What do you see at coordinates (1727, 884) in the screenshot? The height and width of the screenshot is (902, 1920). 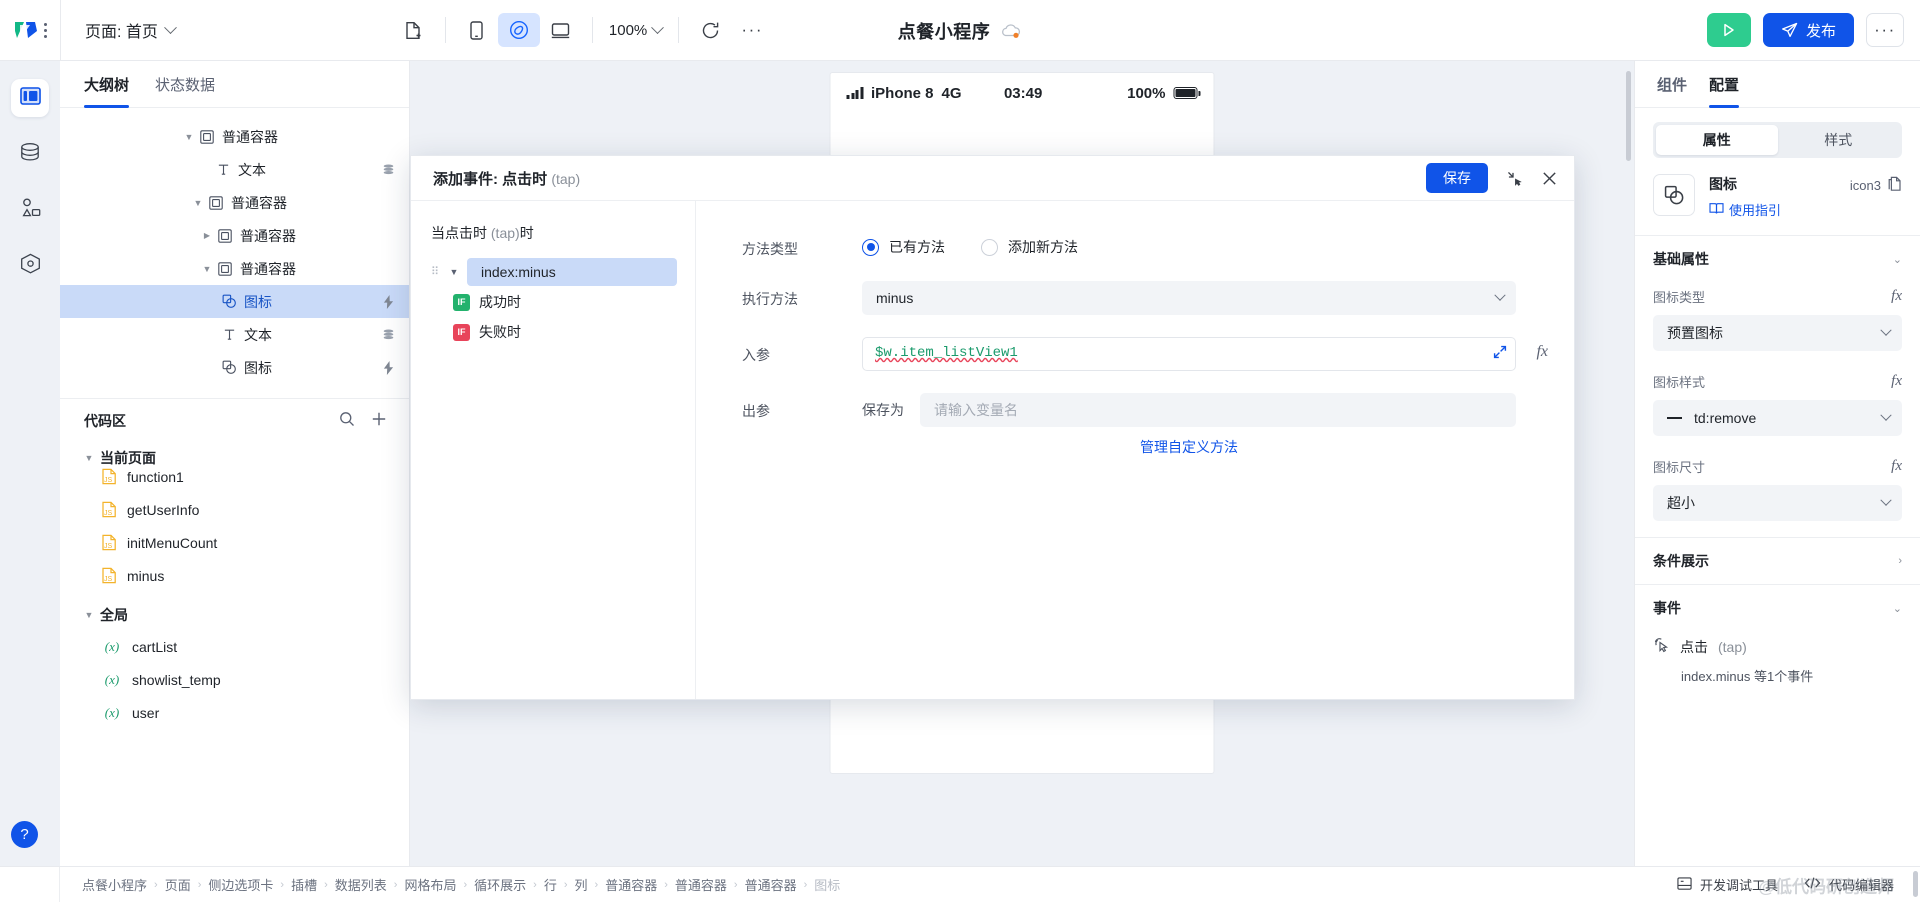 I see `debug-tools-button: 开发调试工具` at bounding box center [1727, 884].